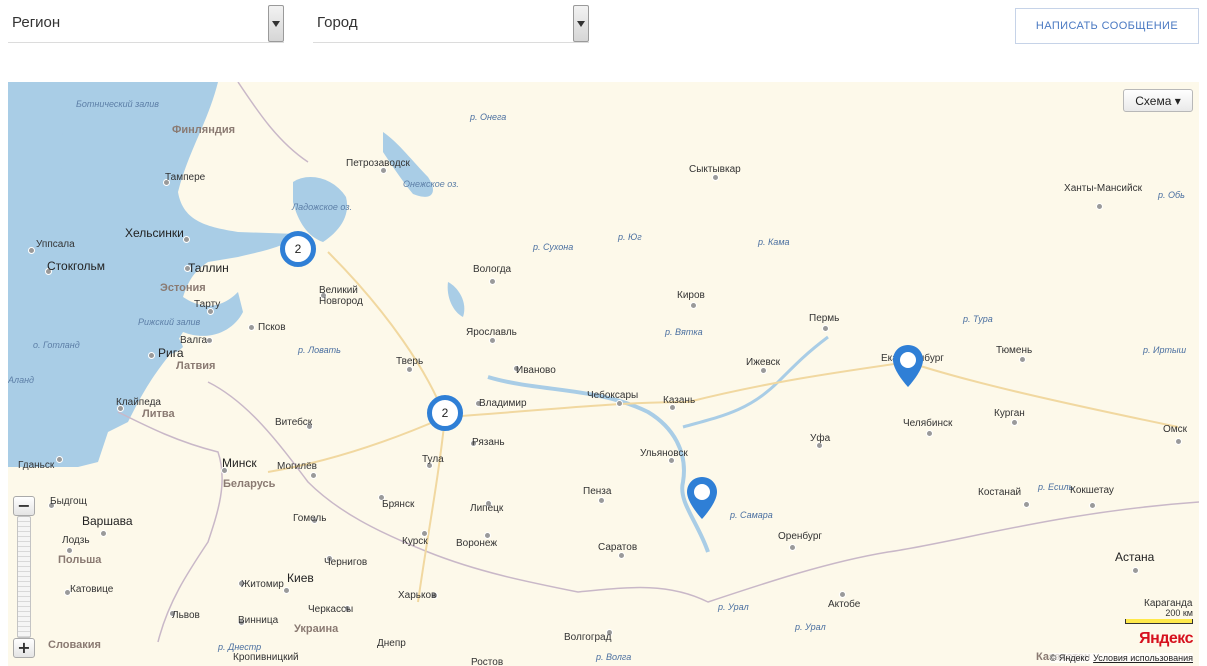  Describe the element at coordinates (824, 318) in the screenshot. I see `city-label: Пермь` at that location.